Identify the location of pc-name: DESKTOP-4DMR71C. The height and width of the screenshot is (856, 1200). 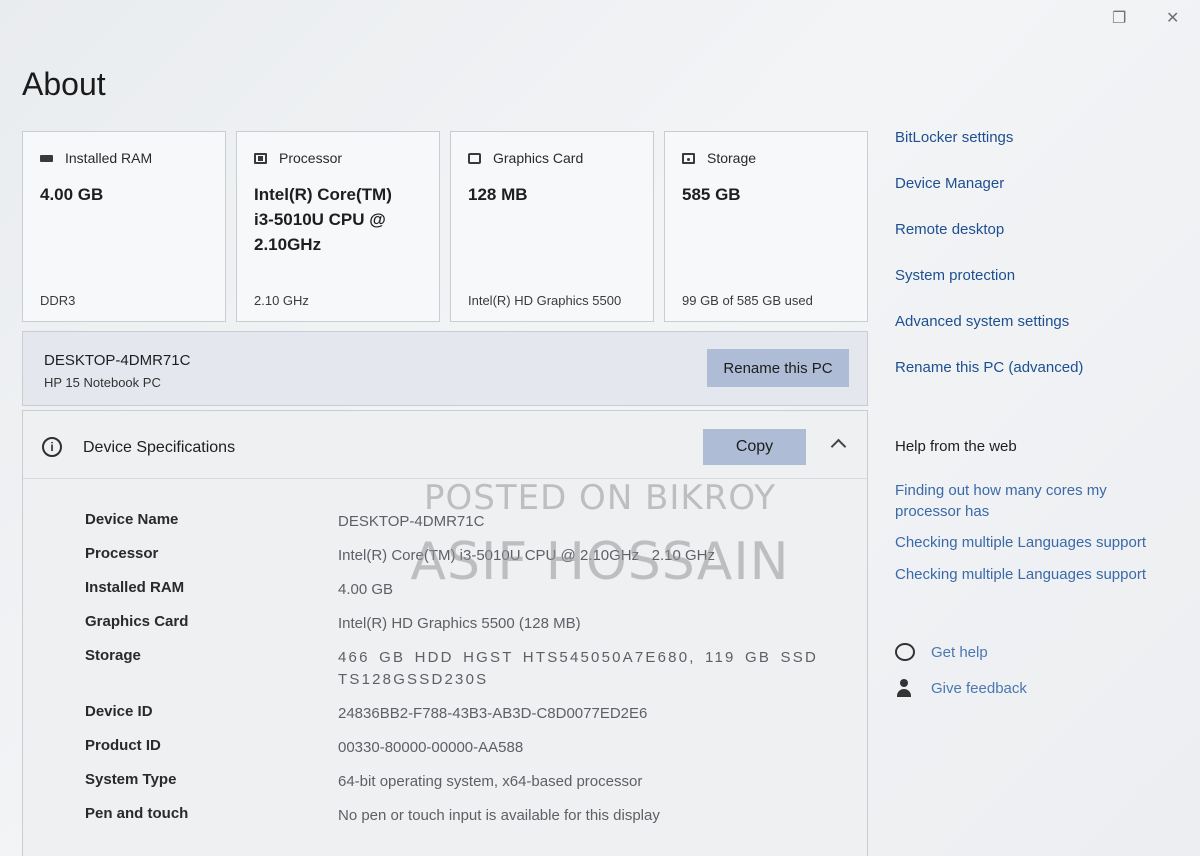
(117, 360).